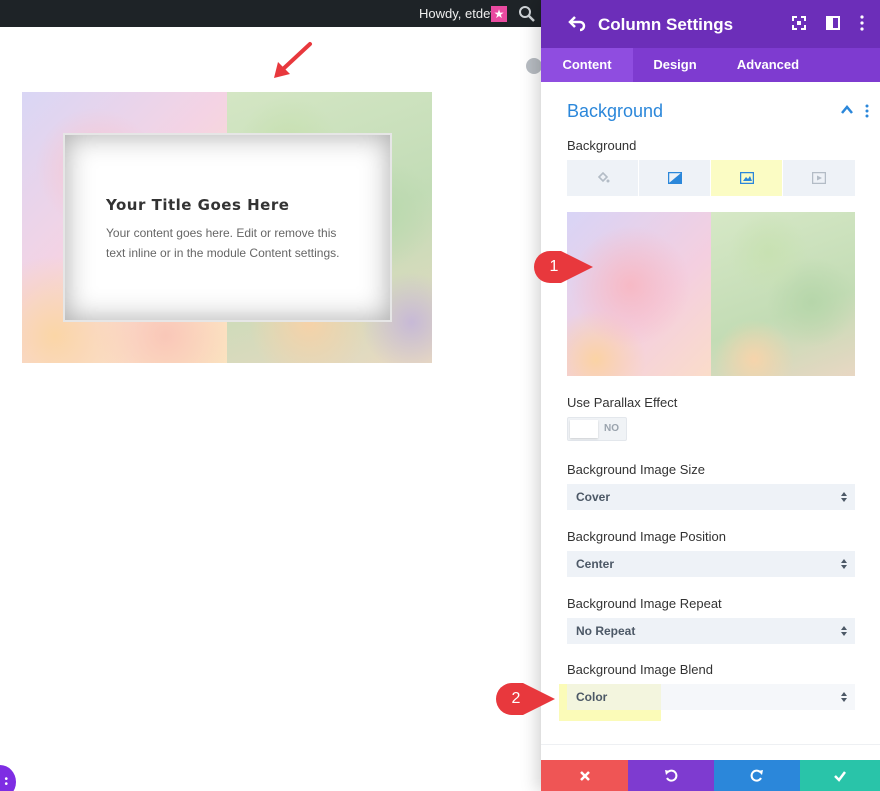  Describe the element at coordinates (597, 429) in the screenshot. I see `parallax-toggle: NO` at that location.